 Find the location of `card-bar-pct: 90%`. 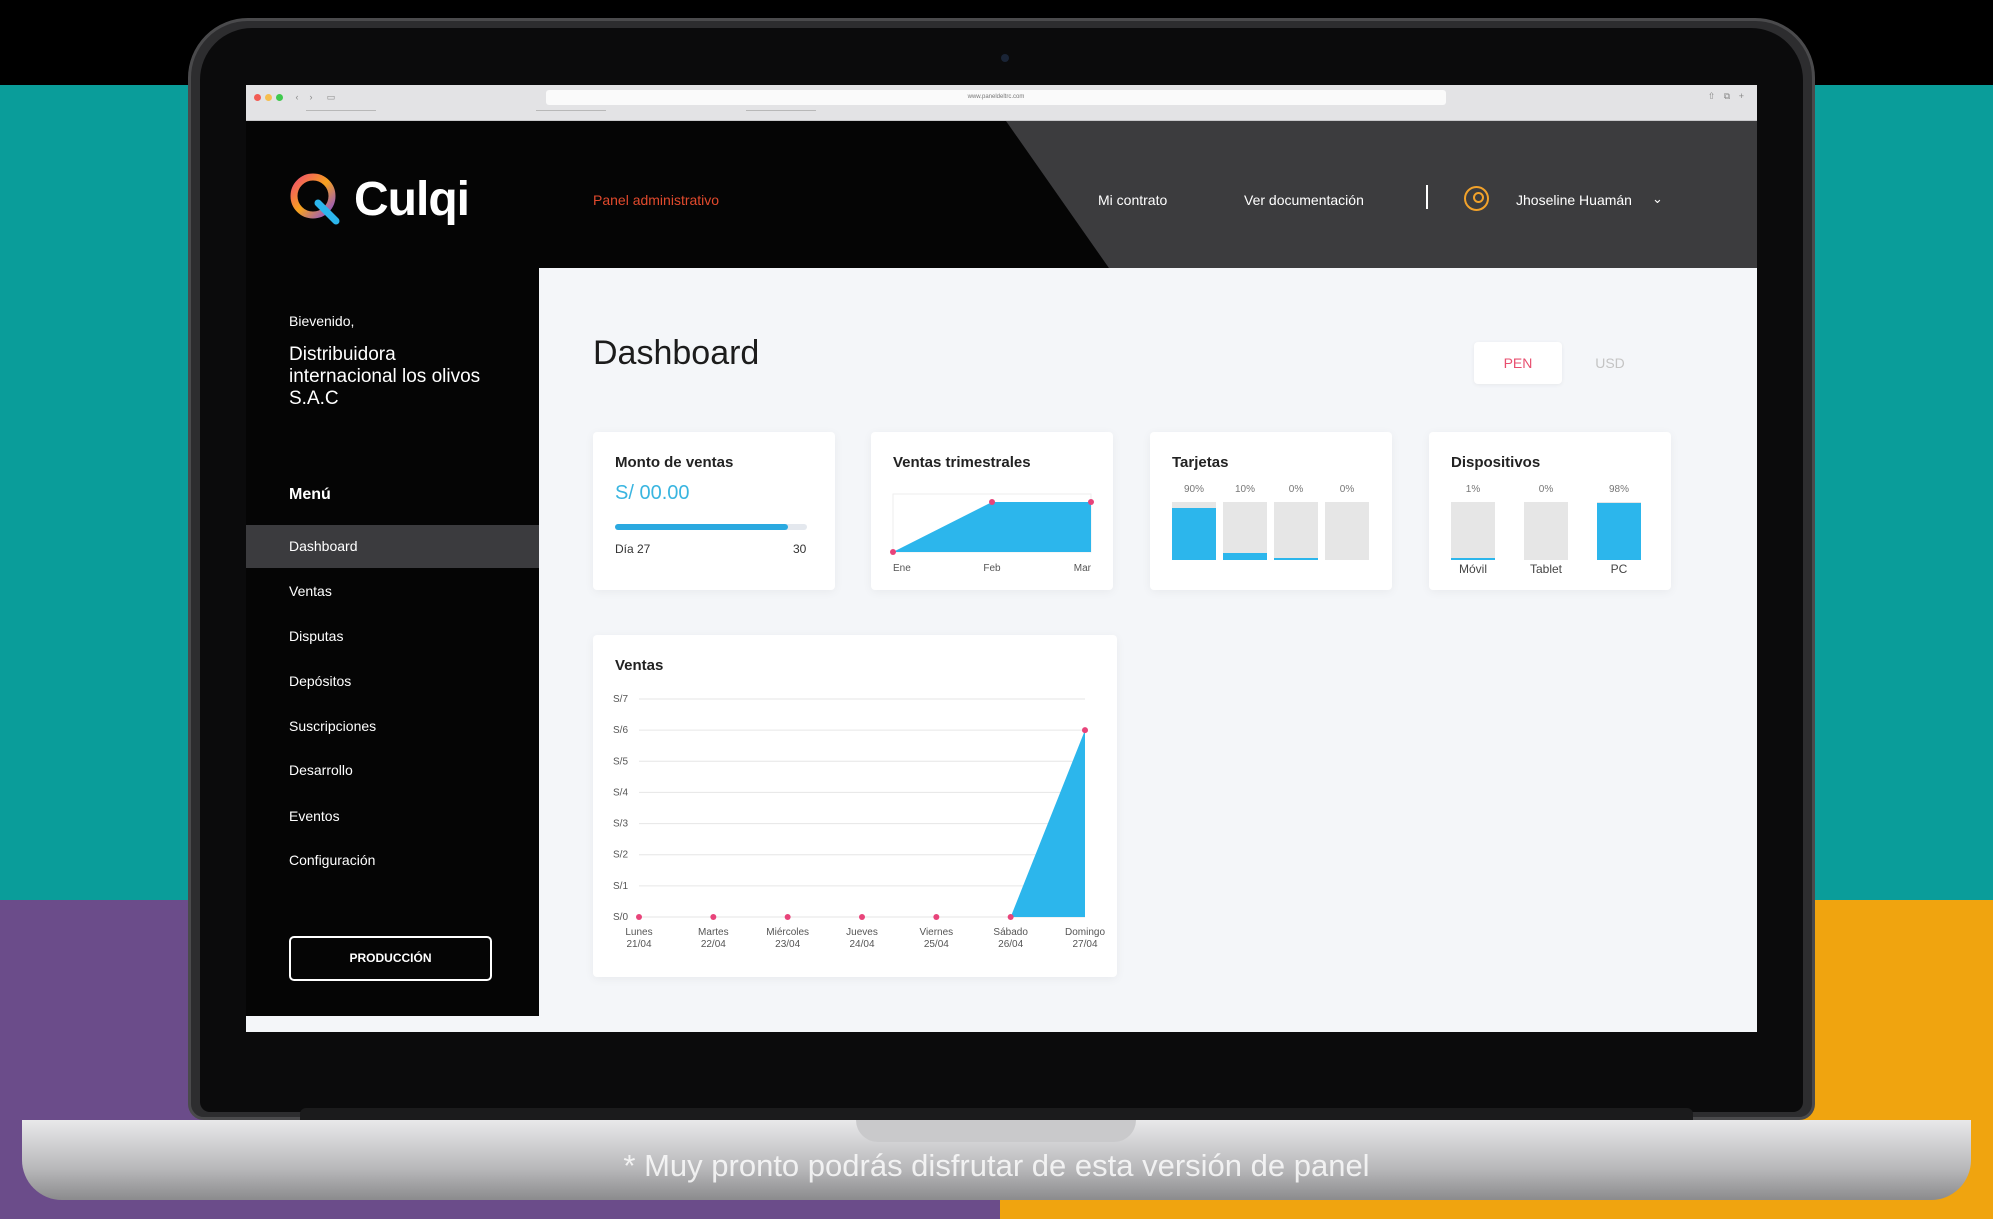

card-bar-pct: 90% is located at coordinates (1193, 489).